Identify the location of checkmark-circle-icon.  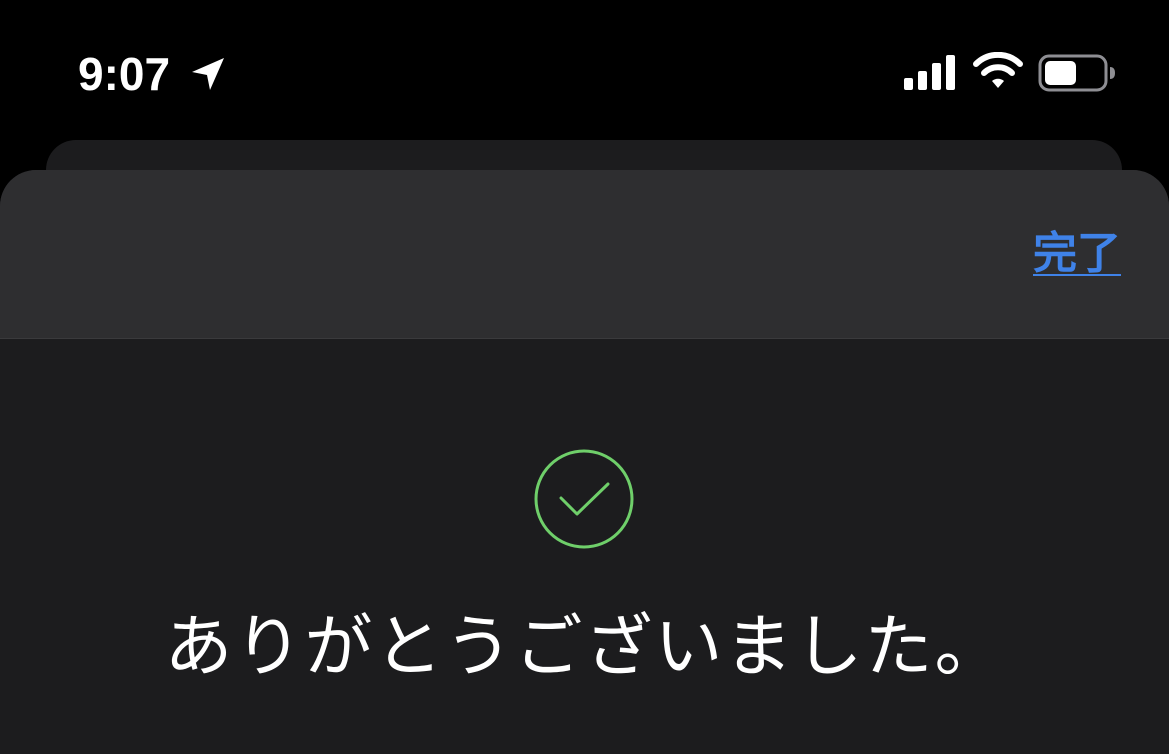
(584, 499).